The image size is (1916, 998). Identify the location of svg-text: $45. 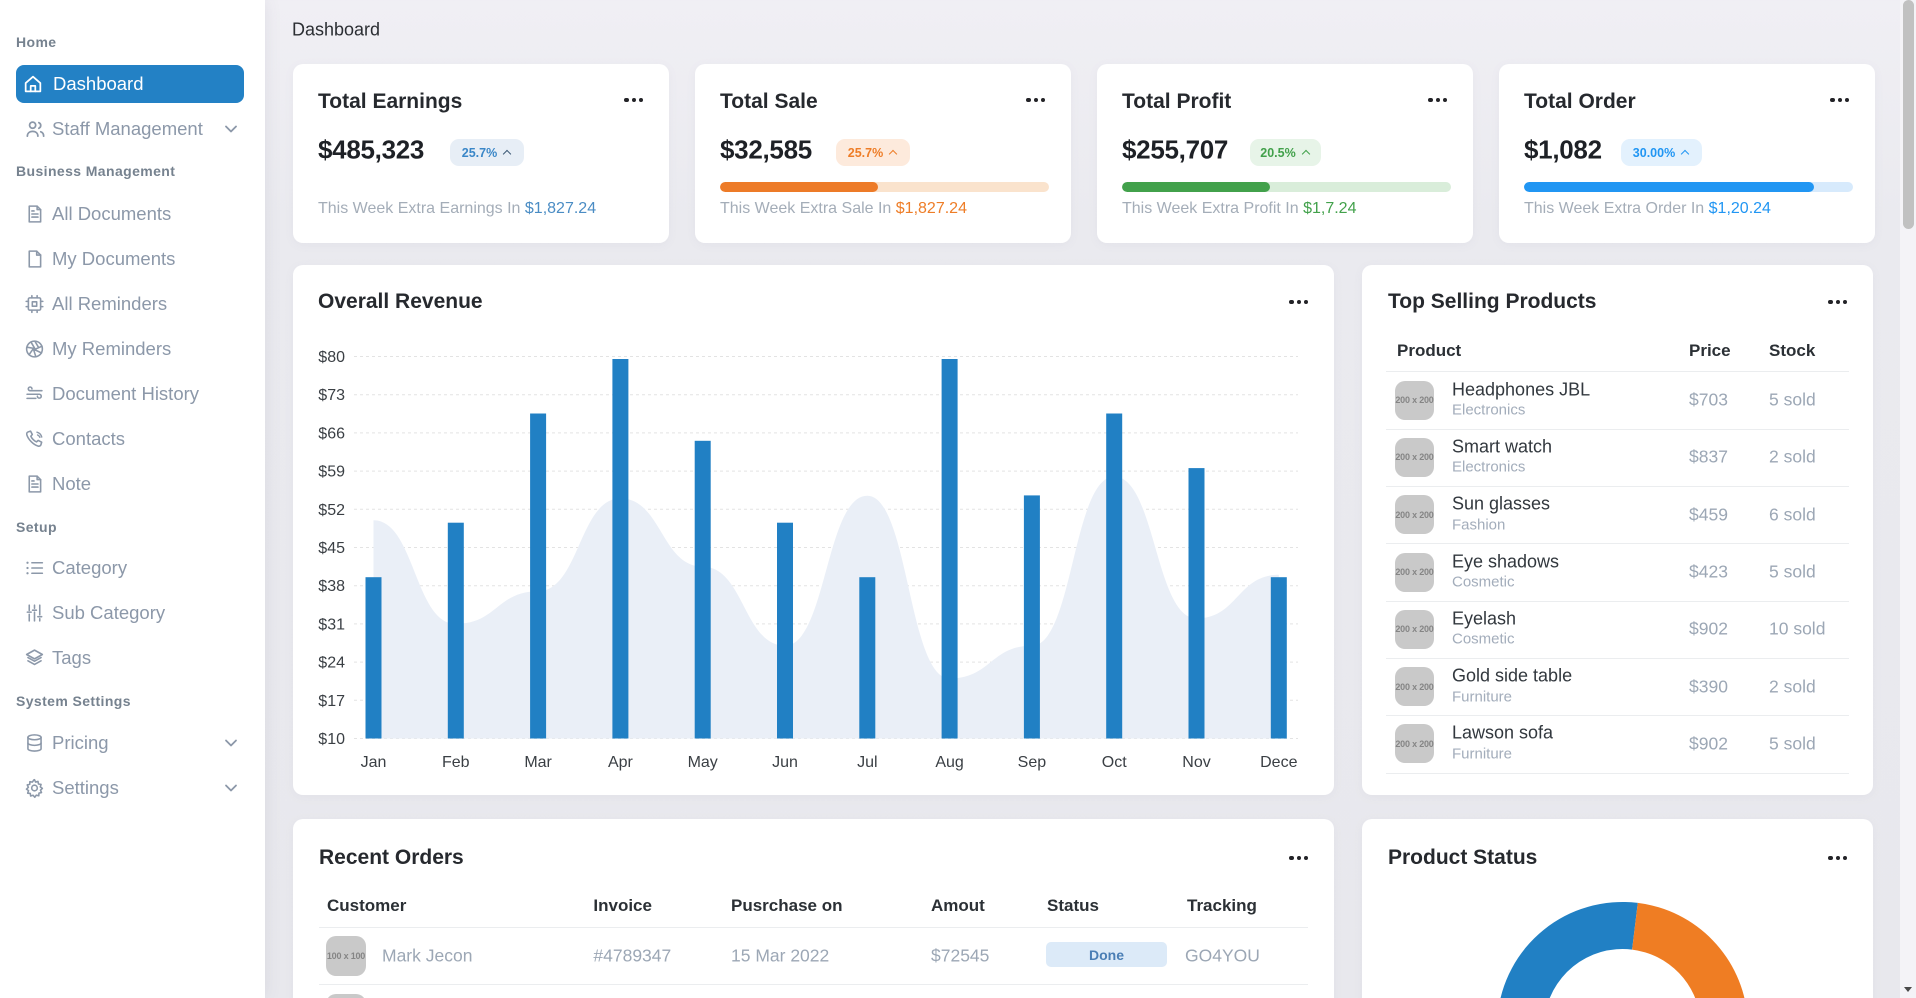
(331, 548).